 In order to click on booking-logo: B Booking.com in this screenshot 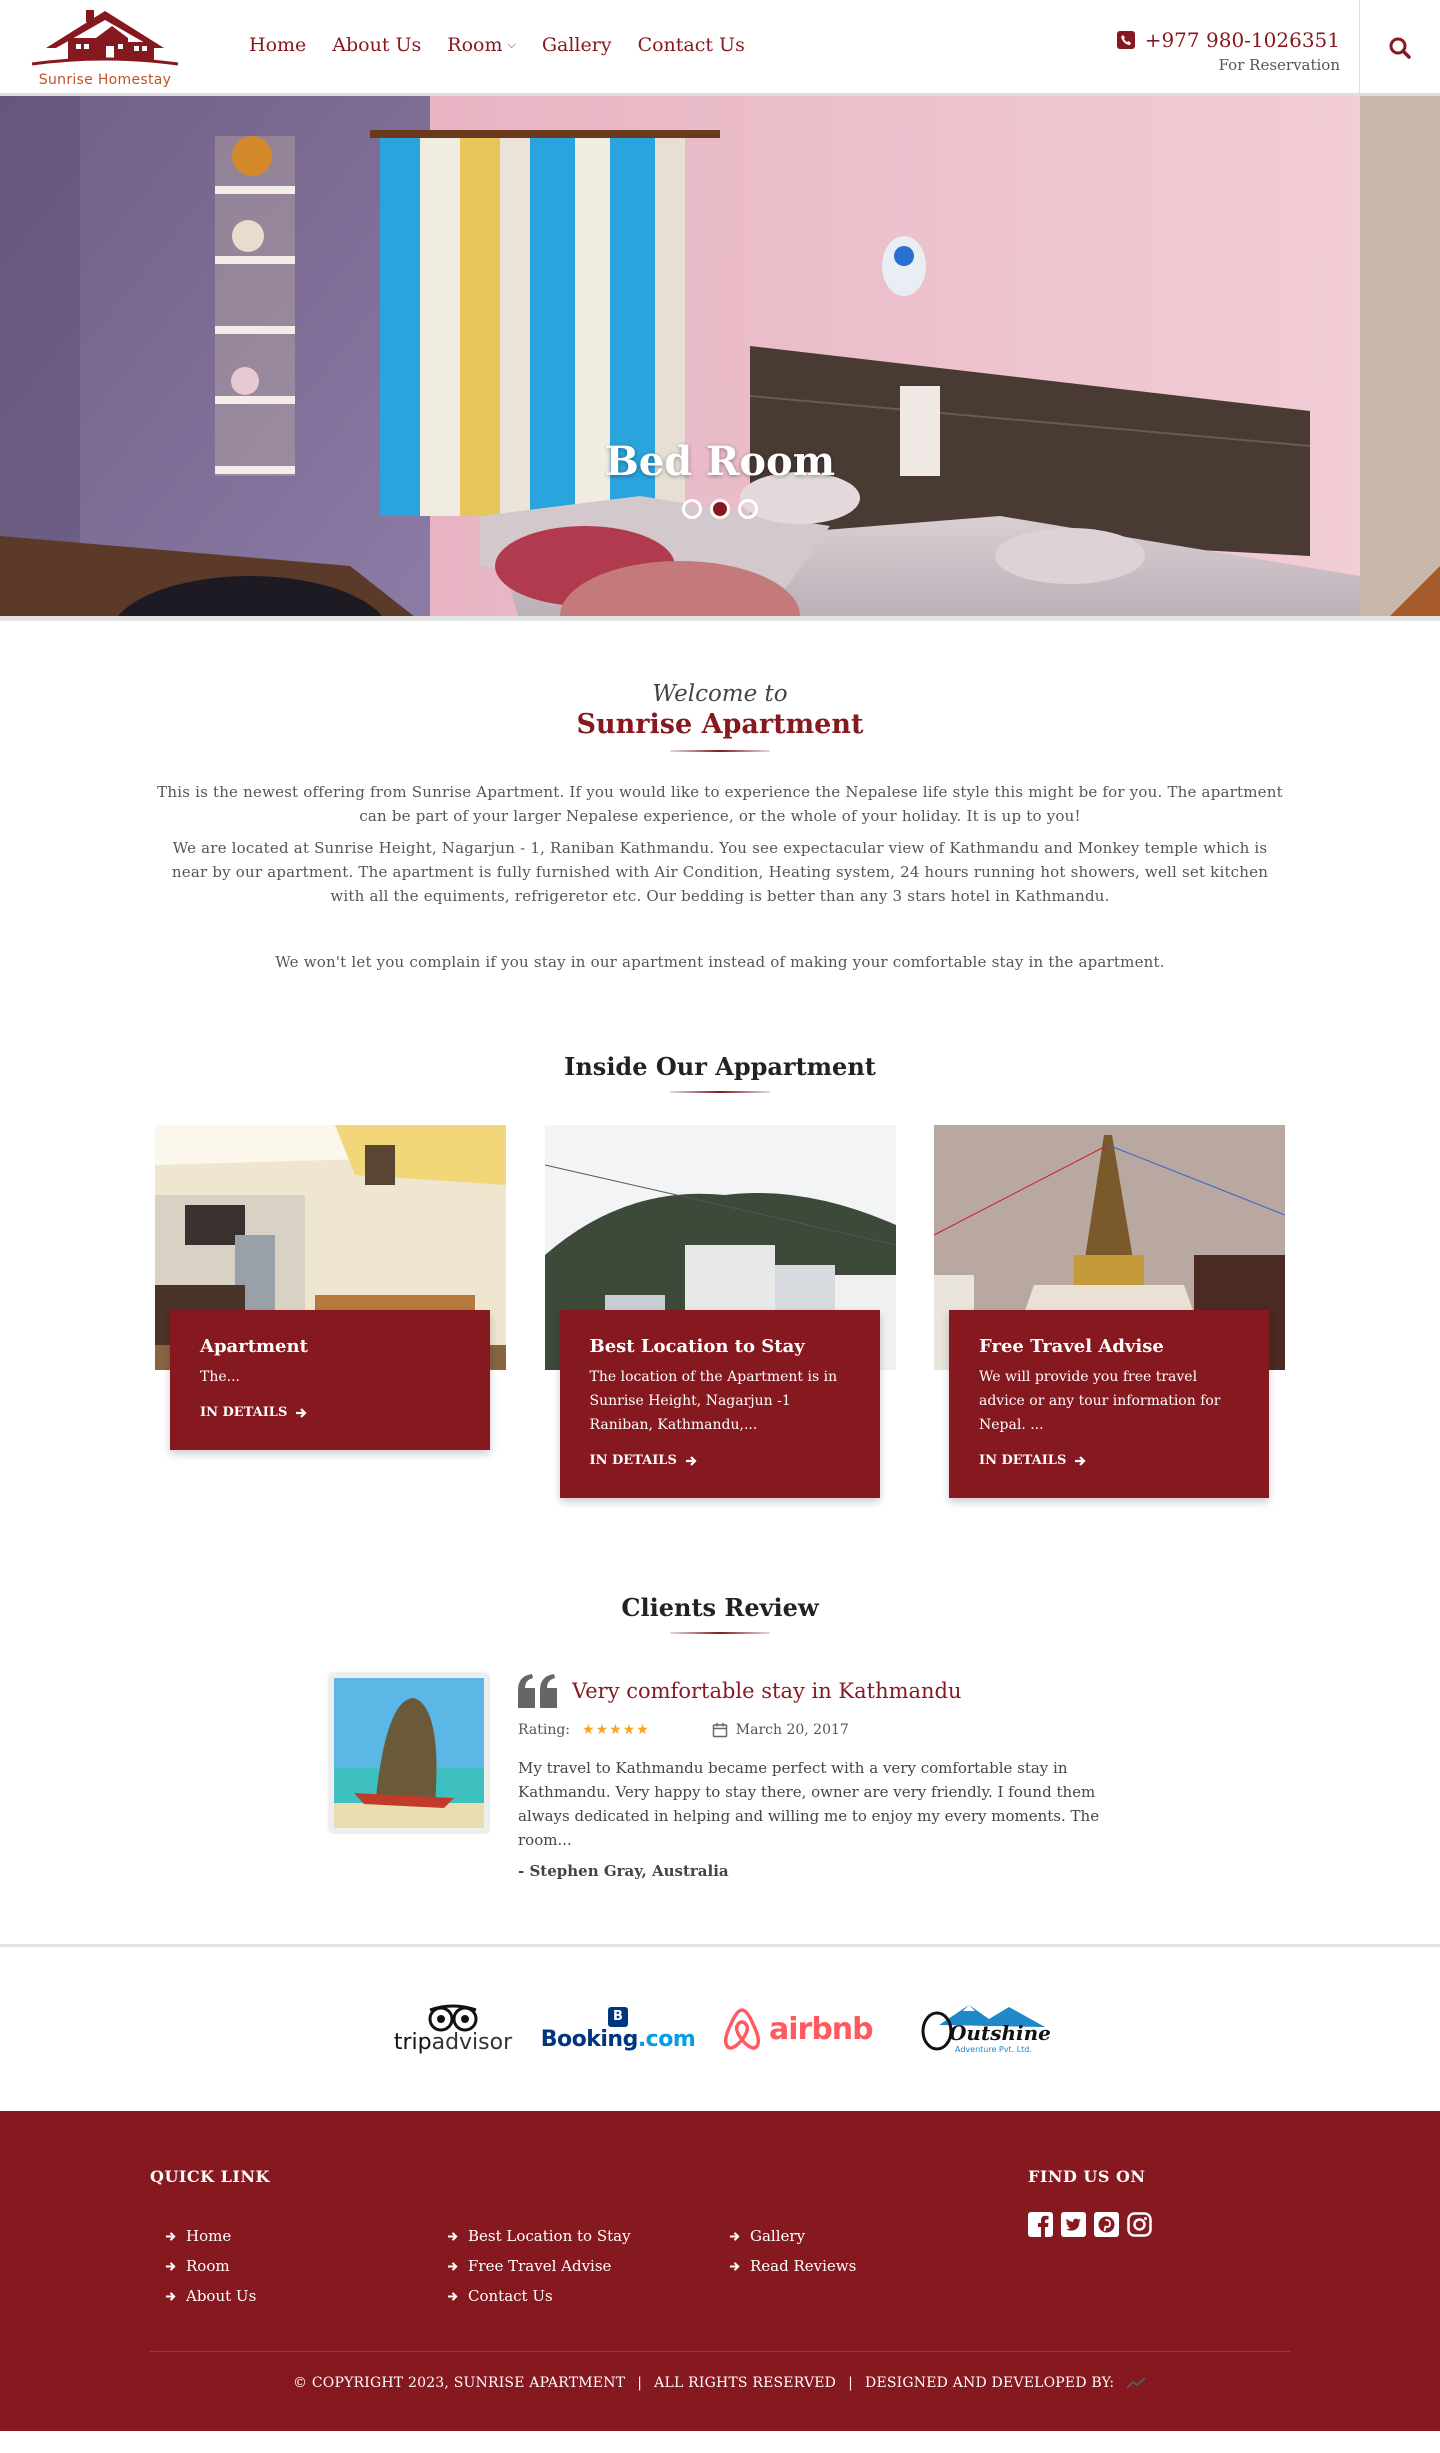, I will do `click(618, 2029)`.